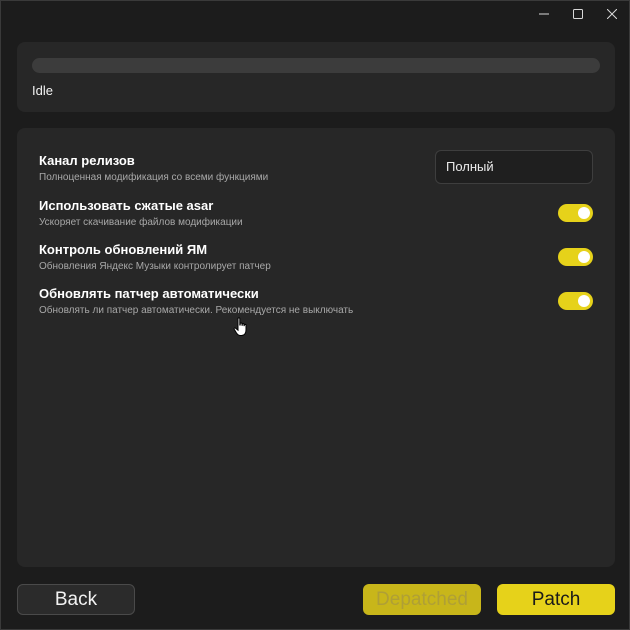 This screenshot has width=630, height=630. Describe the element at coordinates (42, 90) in the screenshot. I see `status-text: Idle` at that location.